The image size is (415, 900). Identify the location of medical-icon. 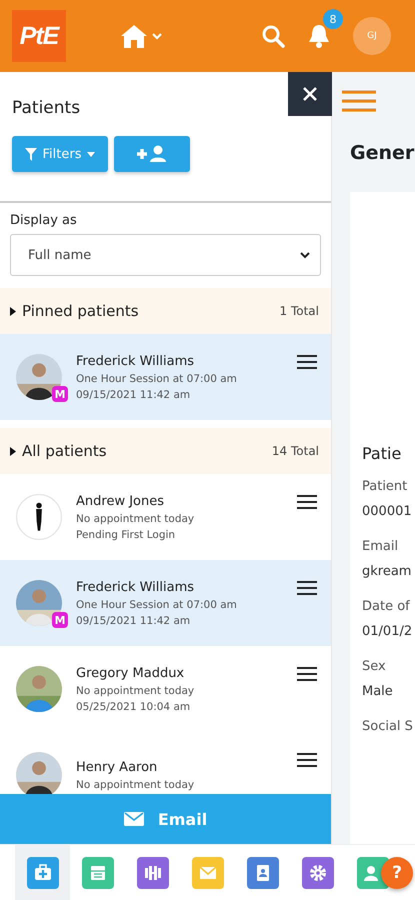
(42, 872).